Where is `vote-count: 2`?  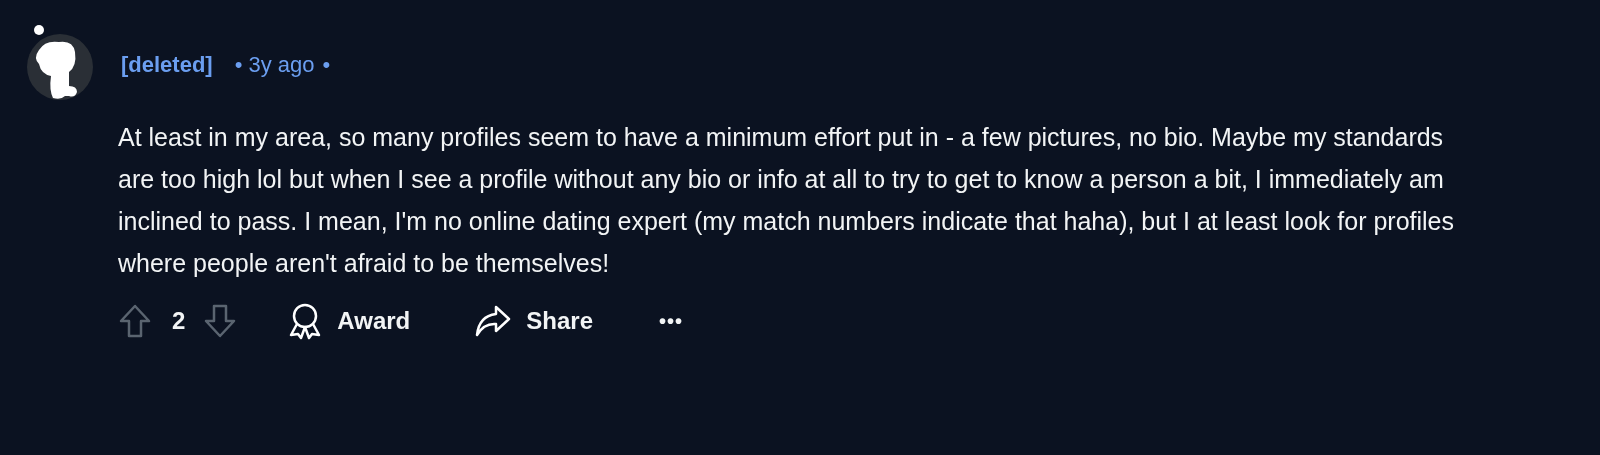
vote-count: 2 is located at coordinates (179, 321).